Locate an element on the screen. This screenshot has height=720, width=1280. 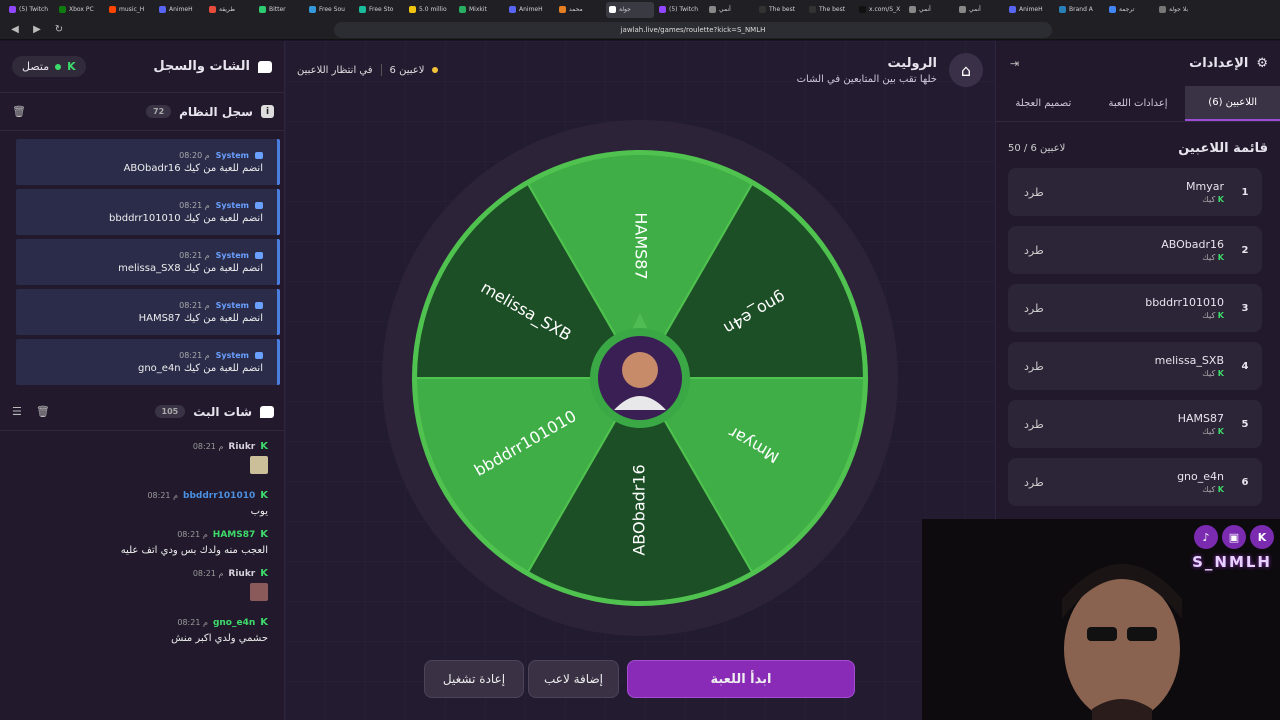
players-count: 6 لاعبين is located at coordinates (407, 70).